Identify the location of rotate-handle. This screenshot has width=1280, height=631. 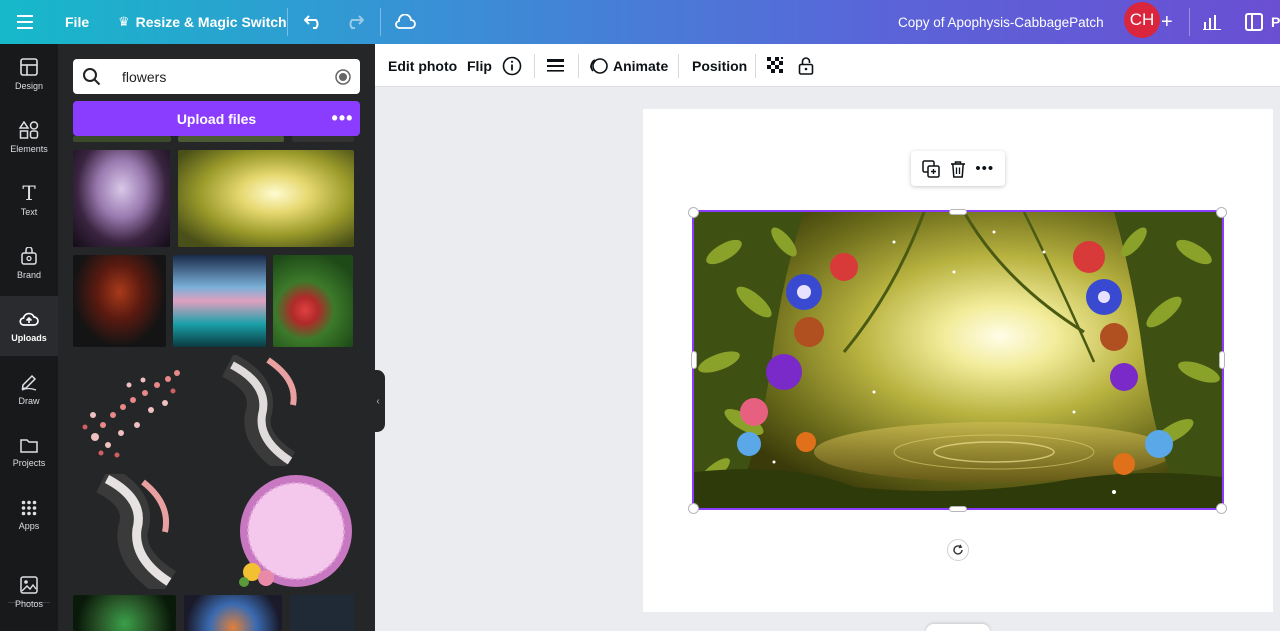
(958, 550).